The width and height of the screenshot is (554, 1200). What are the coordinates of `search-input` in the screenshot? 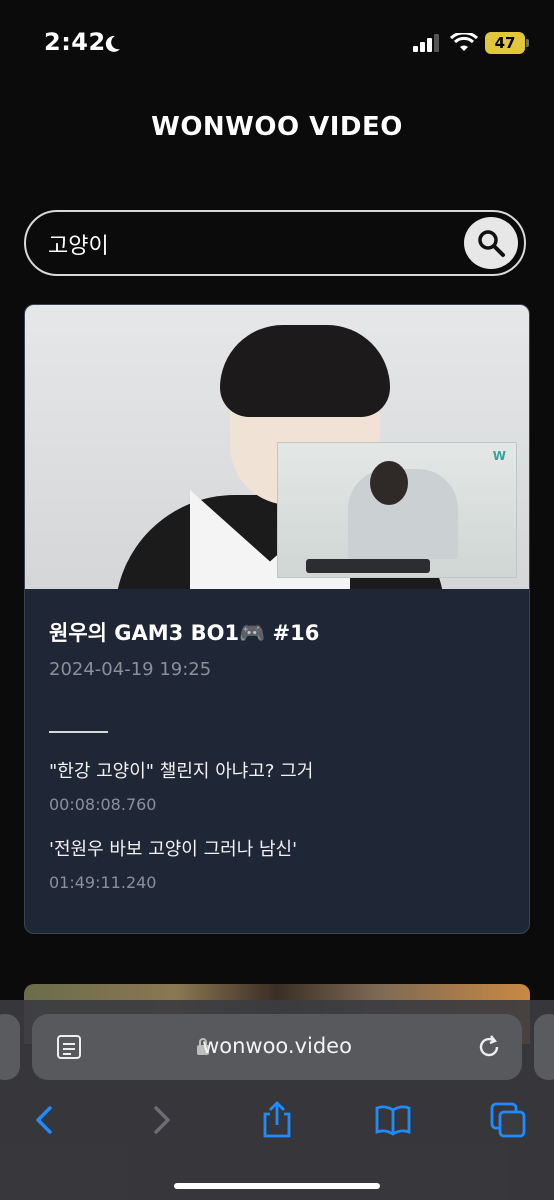 It's located at (248, 244).